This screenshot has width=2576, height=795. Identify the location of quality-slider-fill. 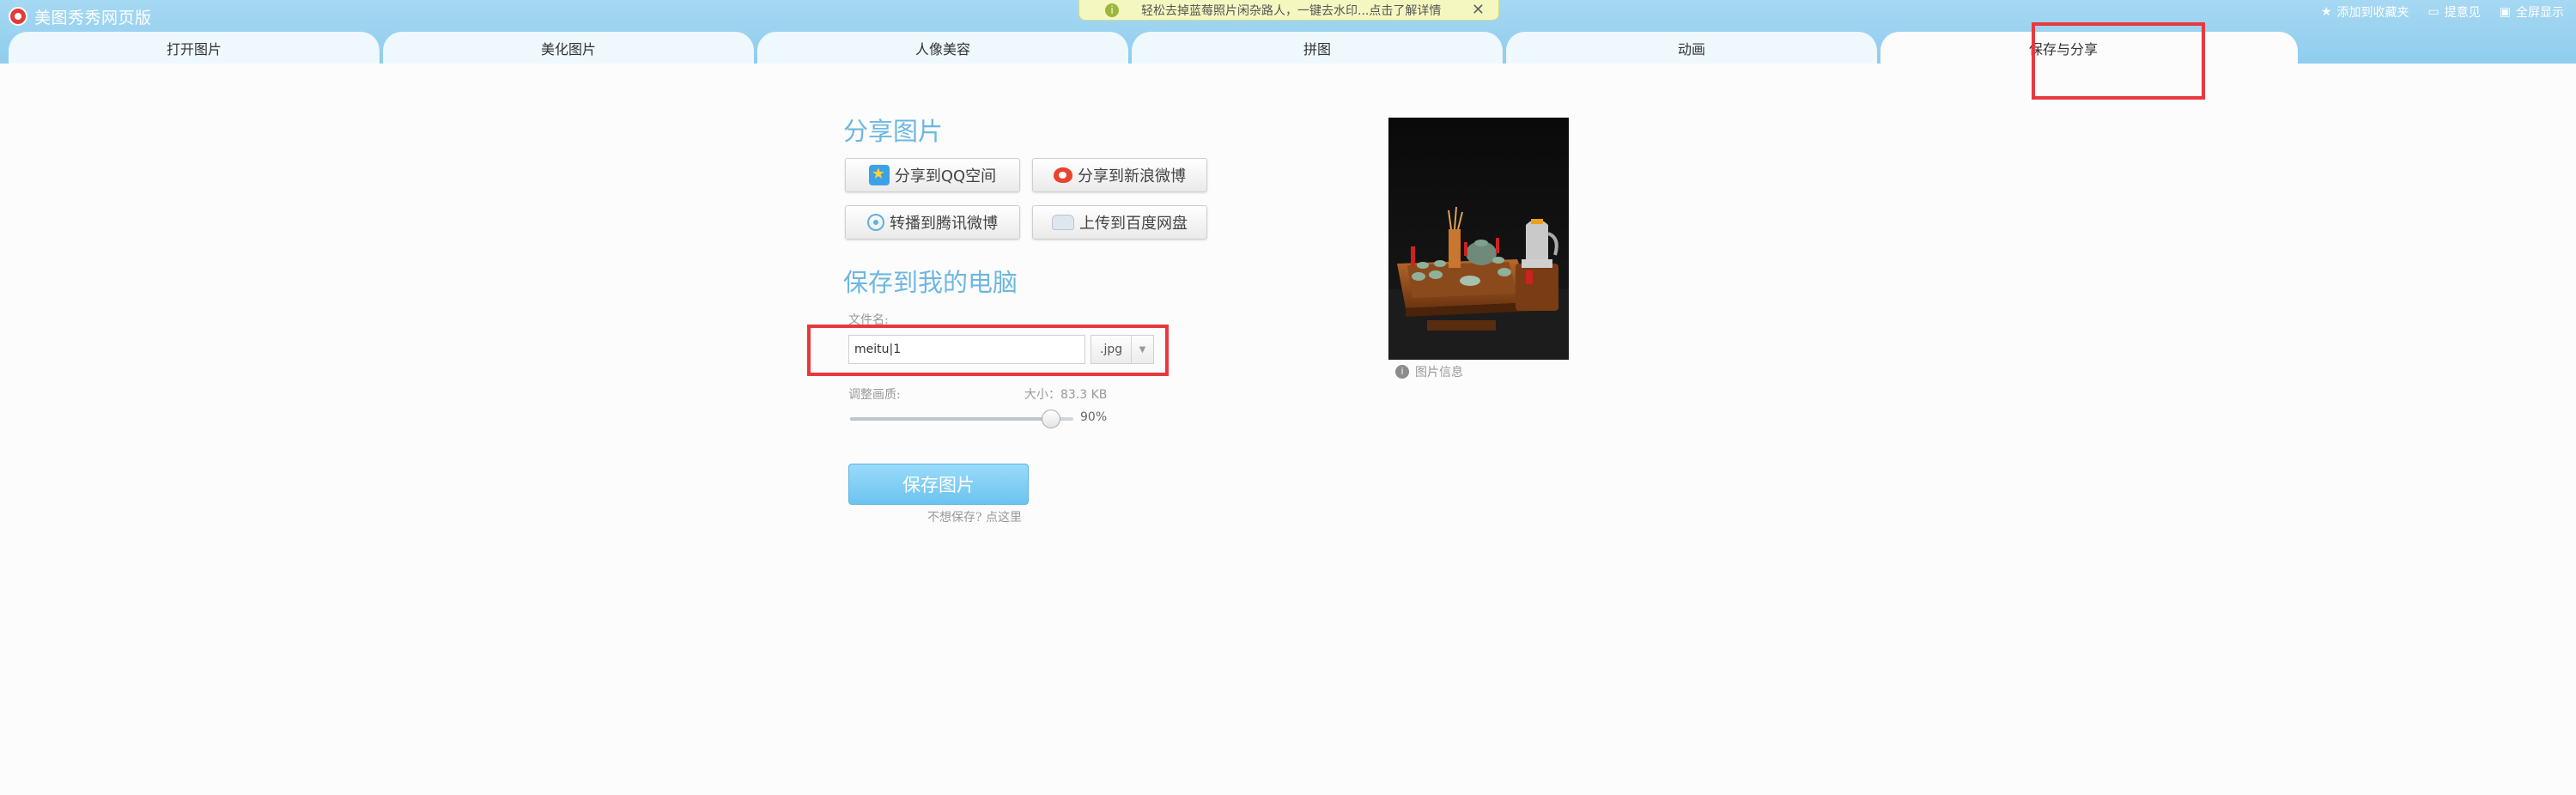
(951, 419).